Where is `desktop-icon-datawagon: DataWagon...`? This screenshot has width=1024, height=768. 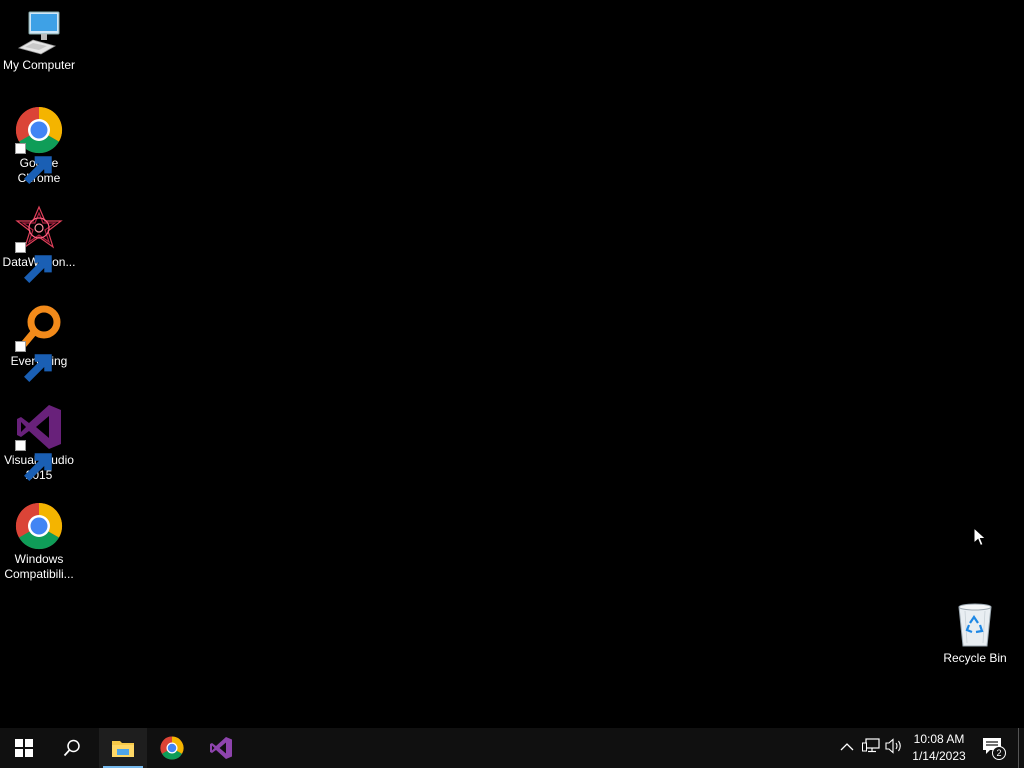 desktop-icon-datawagon: DataWagon... is located at coordinates (39, 244).